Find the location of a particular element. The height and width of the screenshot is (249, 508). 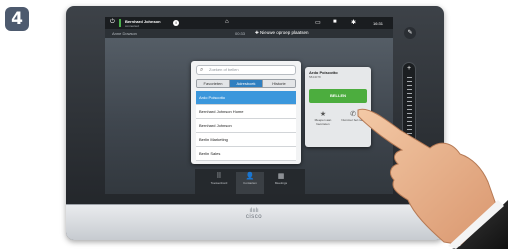

keypad-button: ⠿ Toetsenbord is located at coordinates (219, 179).